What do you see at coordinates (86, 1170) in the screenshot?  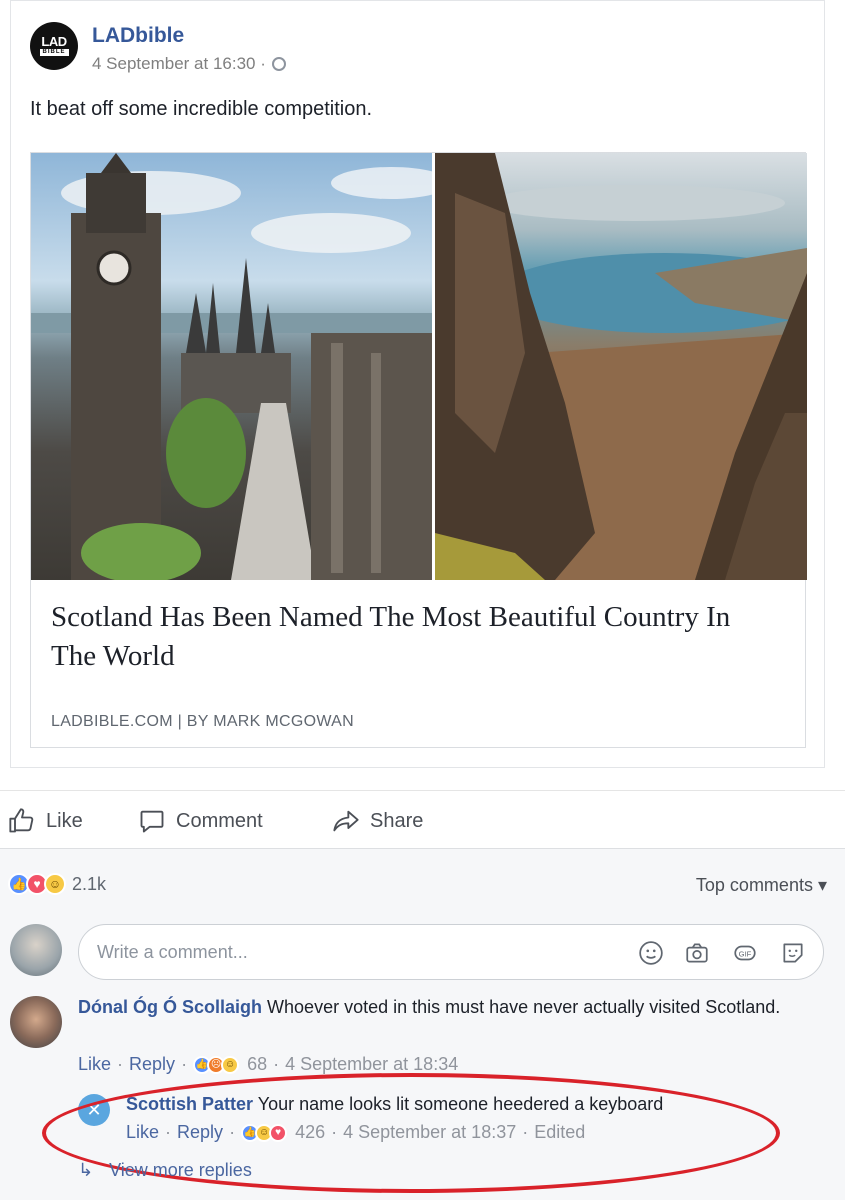 I see `reply-arrow-icon: ↳` at bounding box center [86, 1170].